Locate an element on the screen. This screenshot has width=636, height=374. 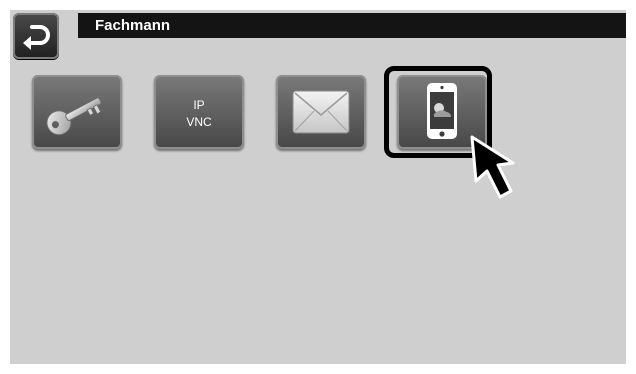
ip-label: IP is located at coordinates (199, 105).